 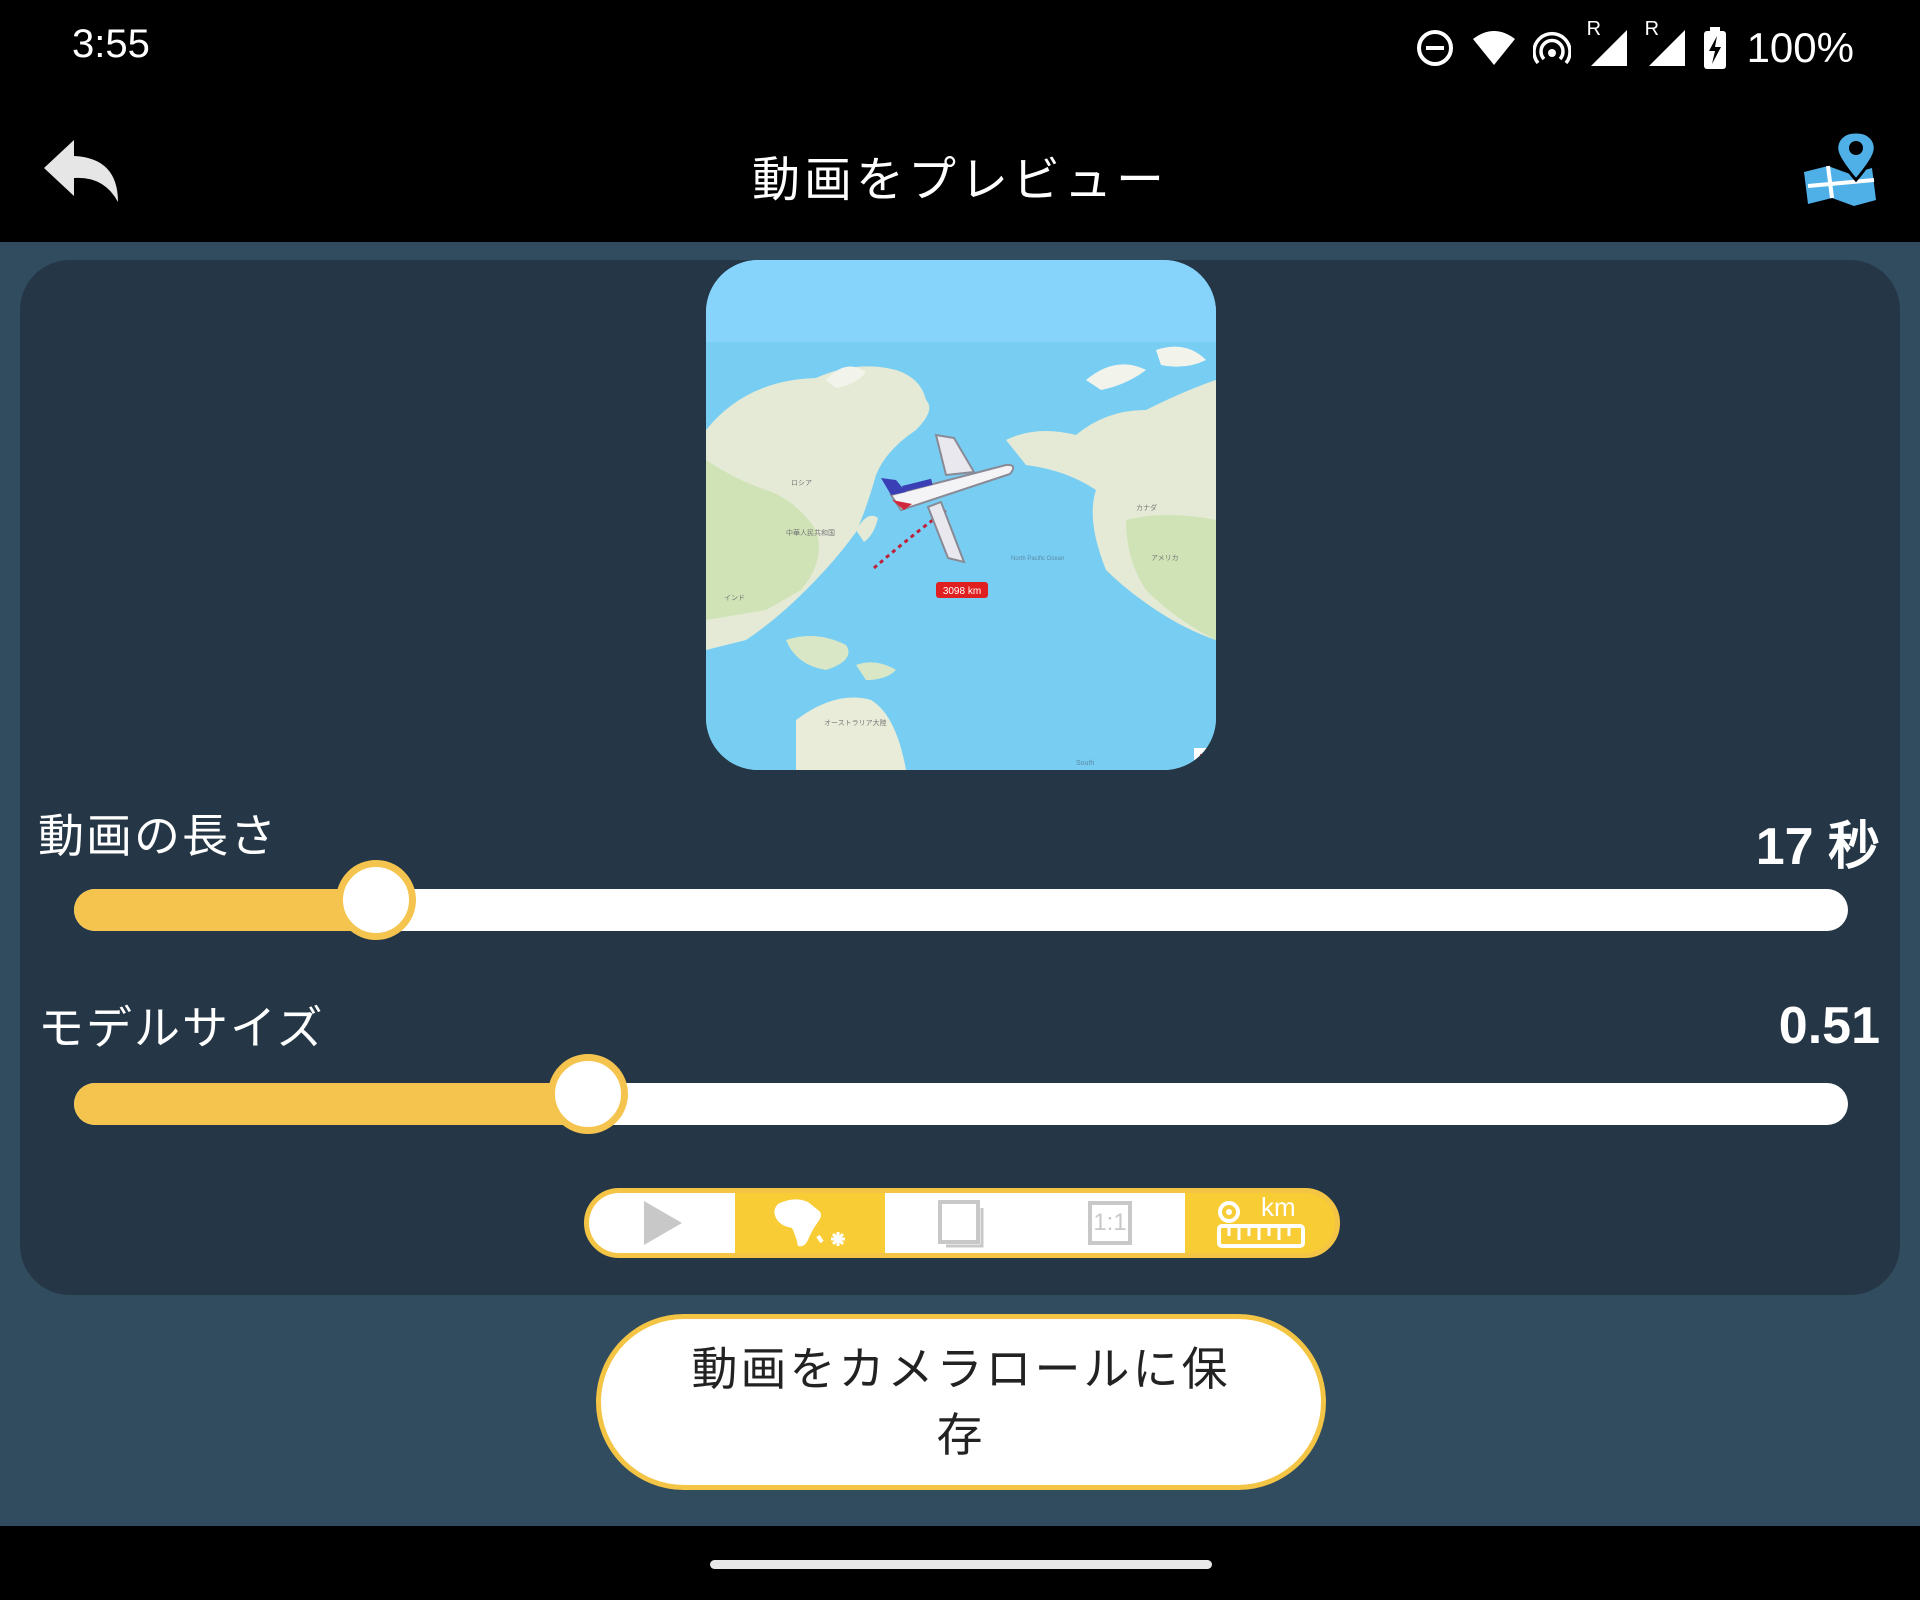 I want to click on duration-slider-fill, so click(x=225, y=910).